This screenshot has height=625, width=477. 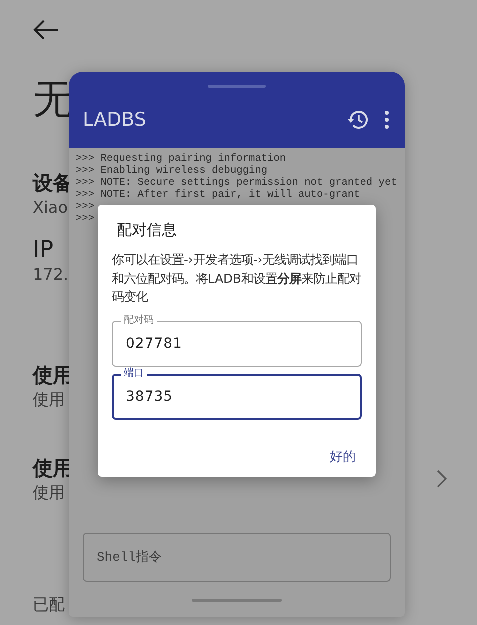 I want to click on log-line: >>> Enabling wireless debugging, so click(x=172, y=171).